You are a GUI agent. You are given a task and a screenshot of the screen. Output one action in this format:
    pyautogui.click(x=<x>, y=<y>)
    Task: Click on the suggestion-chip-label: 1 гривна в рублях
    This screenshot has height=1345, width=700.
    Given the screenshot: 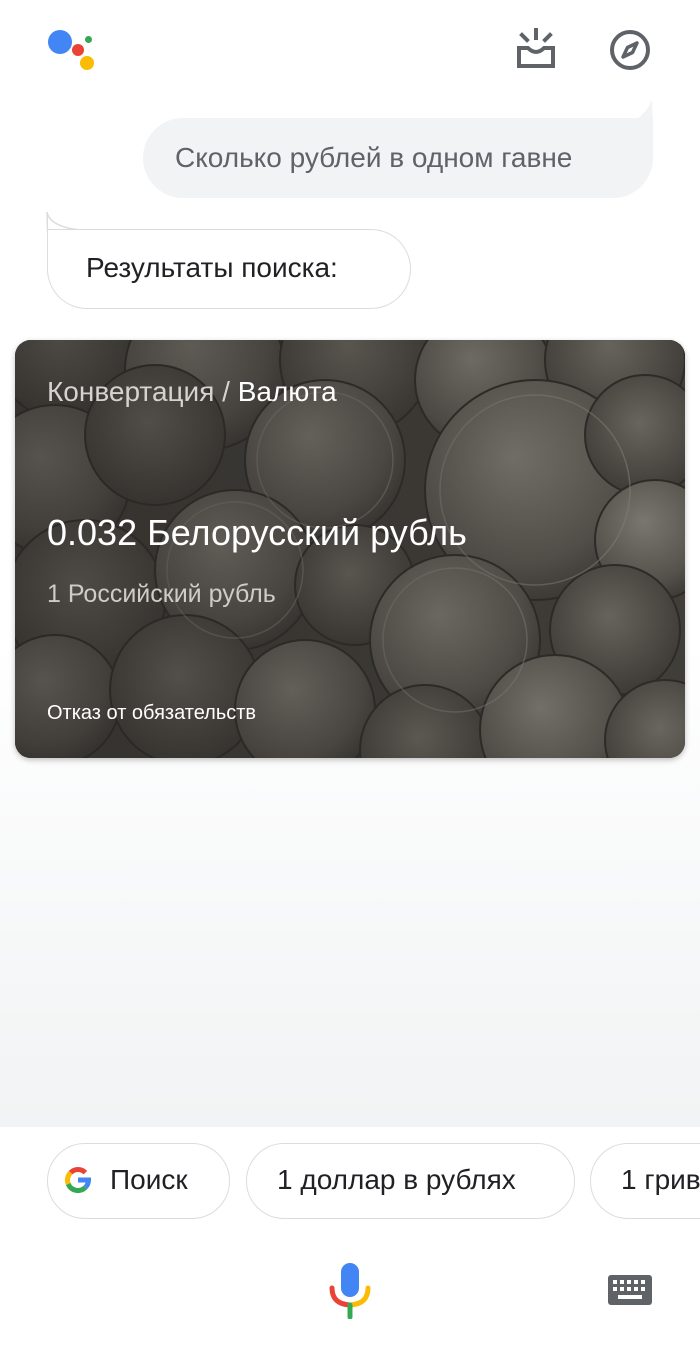 What is the action you would take?
    pyautogui.click(x=660, y=1179)
    